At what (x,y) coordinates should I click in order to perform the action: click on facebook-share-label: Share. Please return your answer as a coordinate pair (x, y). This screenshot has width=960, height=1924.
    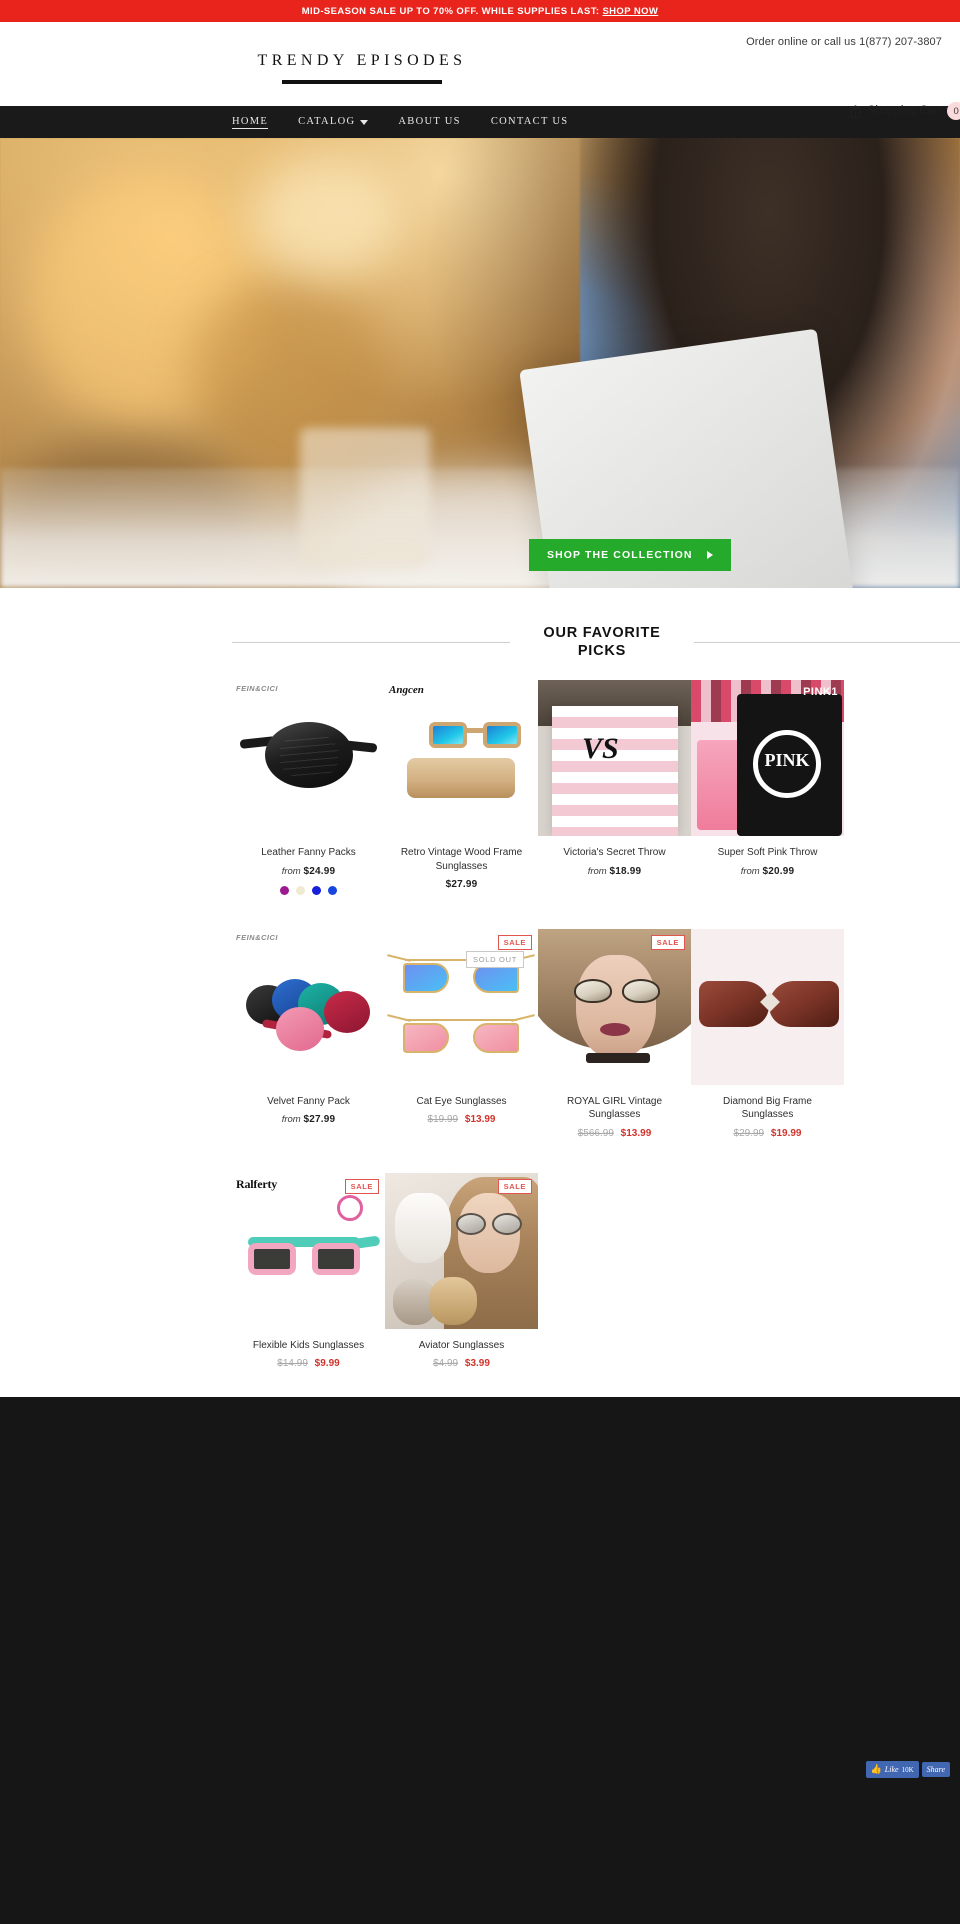
    Looking at the image, I should click on (935, 1770).